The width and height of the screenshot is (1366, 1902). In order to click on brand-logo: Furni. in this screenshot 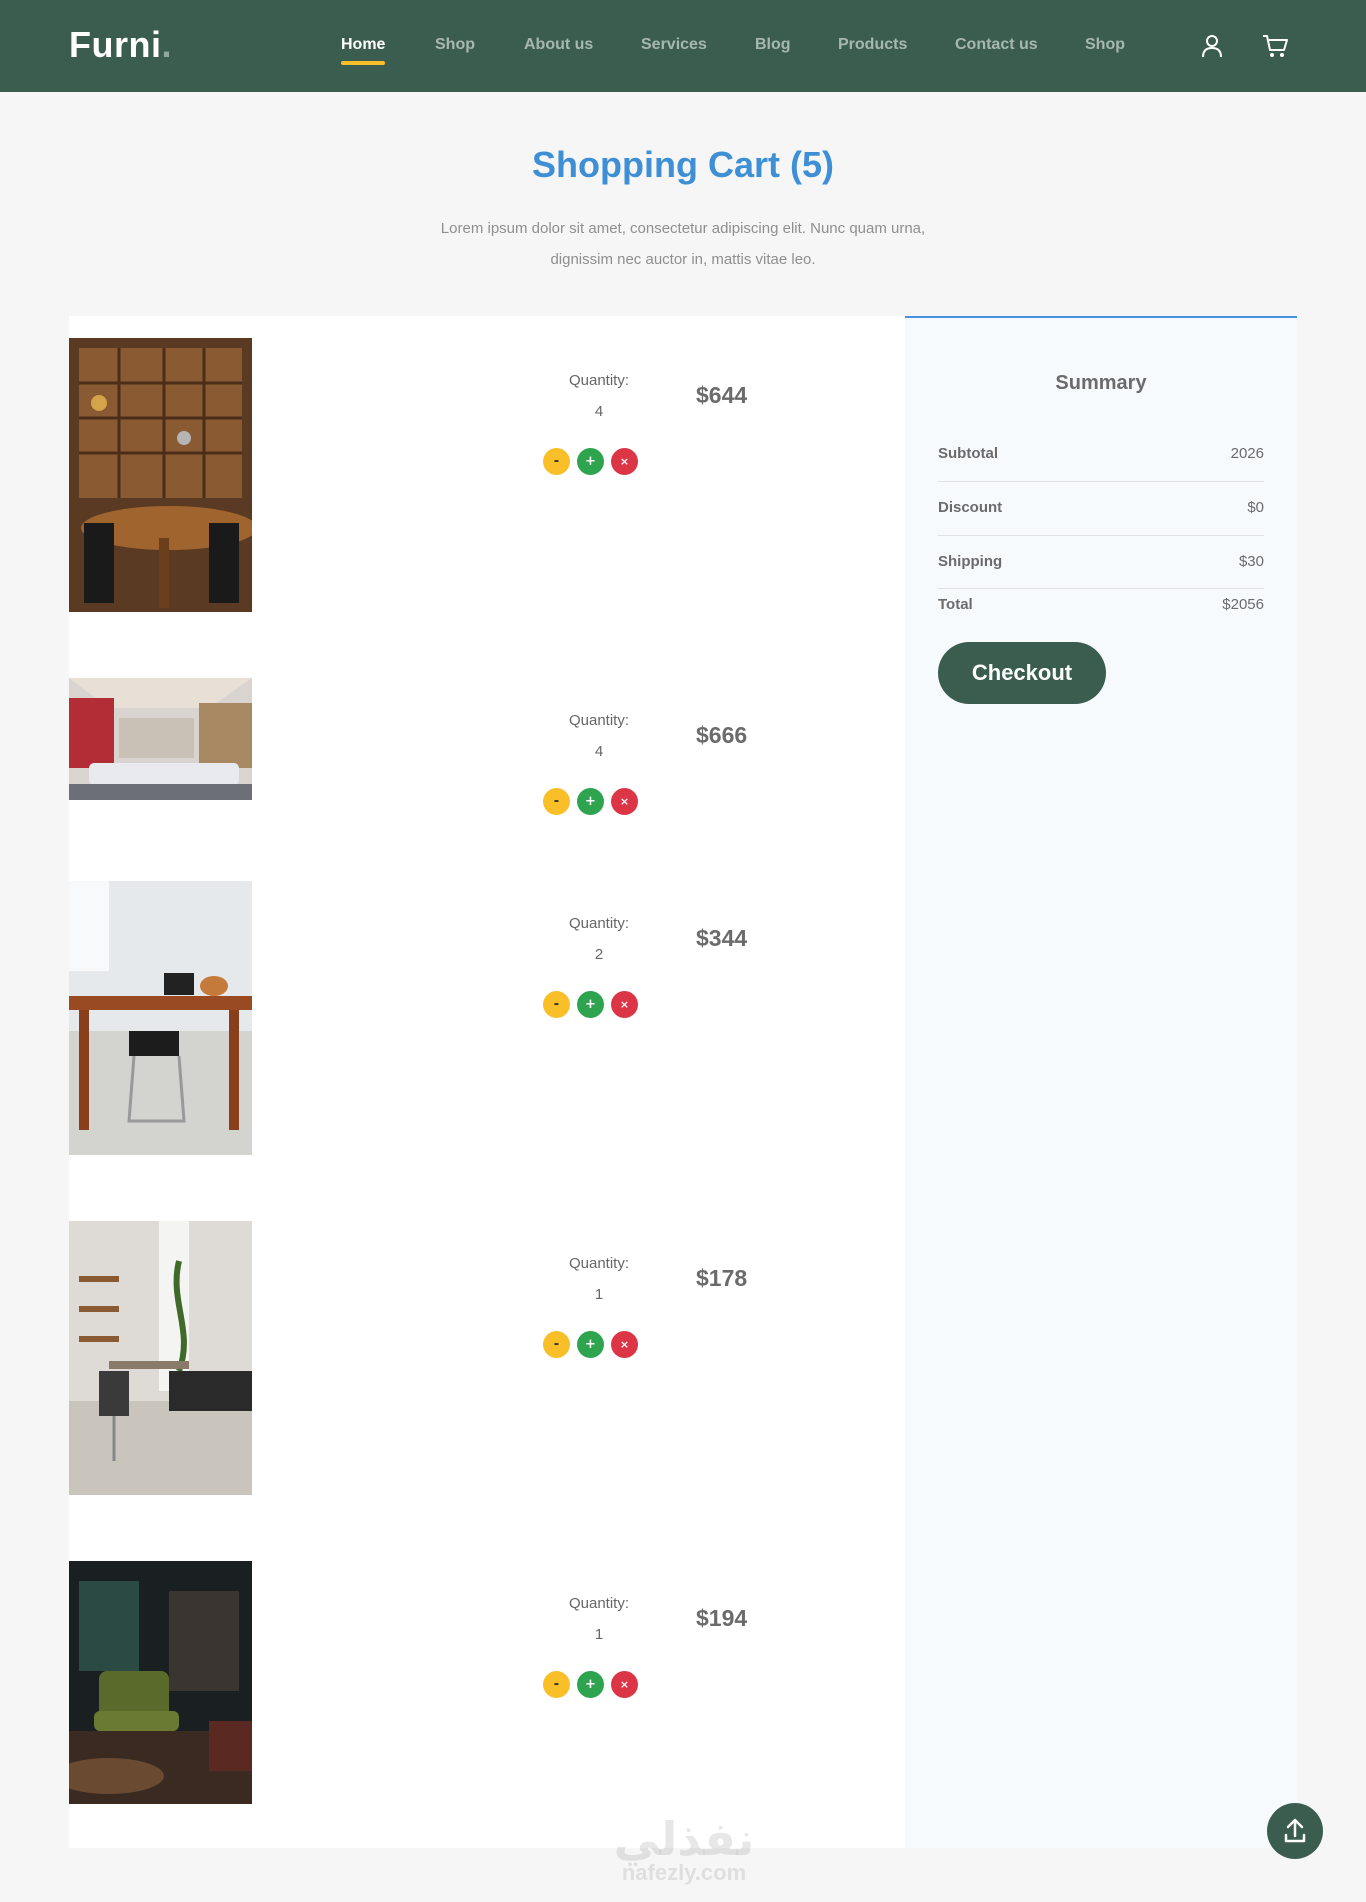, I will do `click(120, 45)`.